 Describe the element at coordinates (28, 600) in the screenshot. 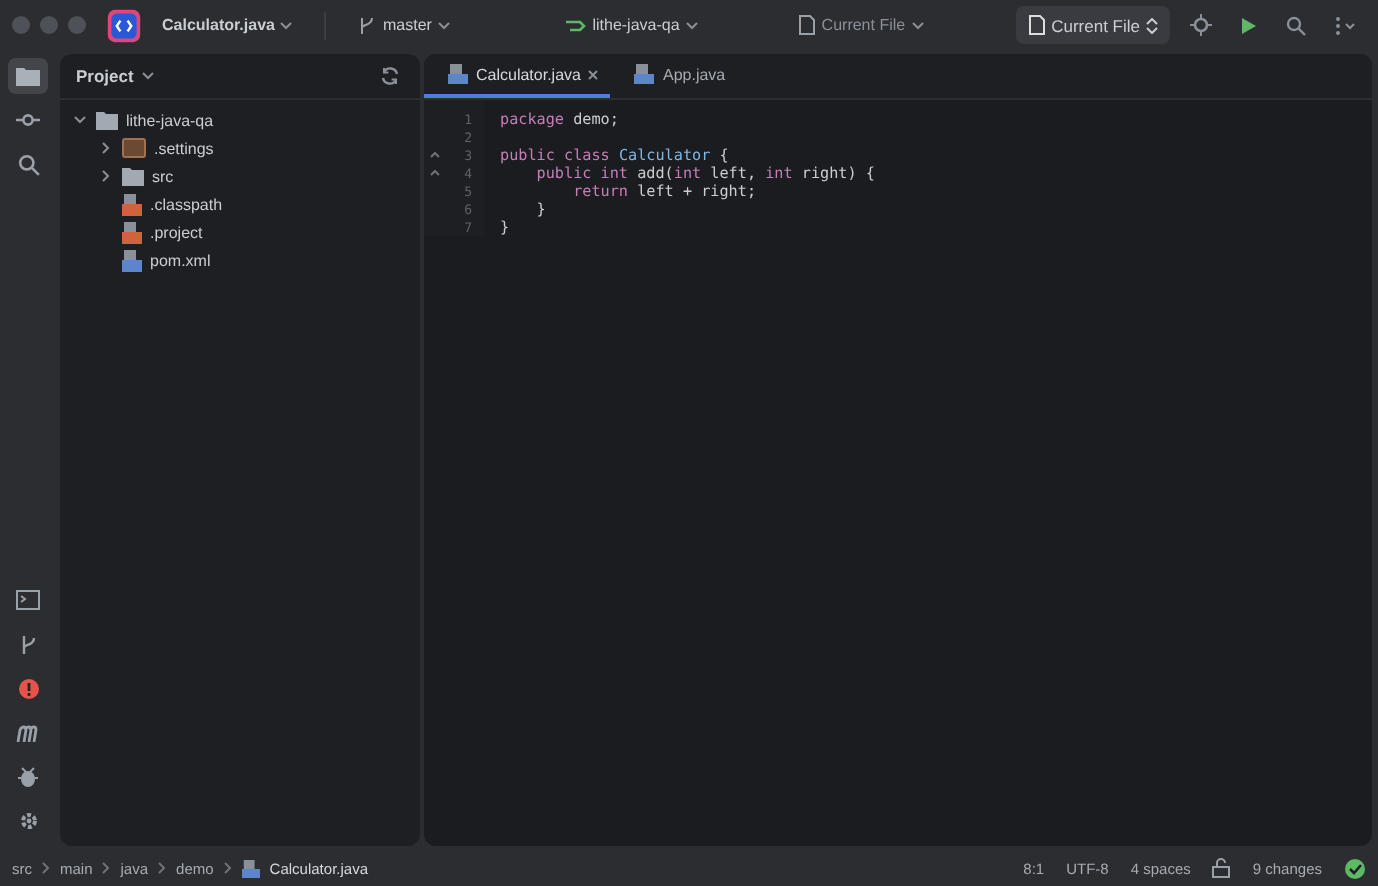

I see `terminal-icon` at that location.